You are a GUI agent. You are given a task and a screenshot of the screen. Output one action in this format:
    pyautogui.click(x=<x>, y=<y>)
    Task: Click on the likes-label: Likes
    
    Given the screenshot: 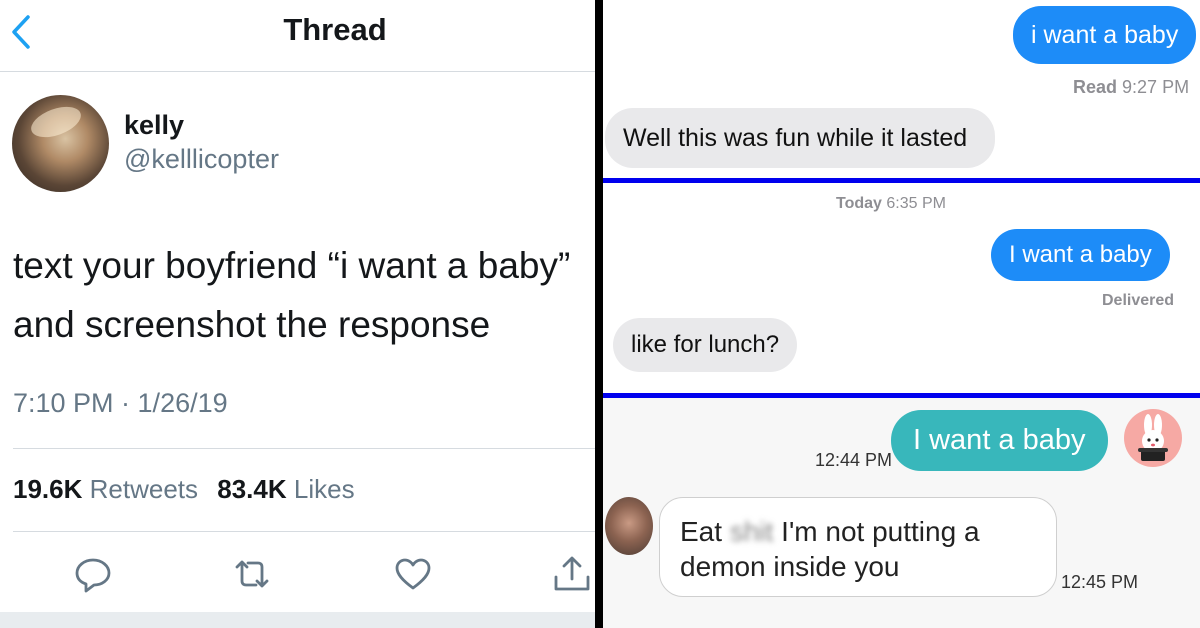 What is the action you would take?
    pyautogui.click(x=324, y=489)
    